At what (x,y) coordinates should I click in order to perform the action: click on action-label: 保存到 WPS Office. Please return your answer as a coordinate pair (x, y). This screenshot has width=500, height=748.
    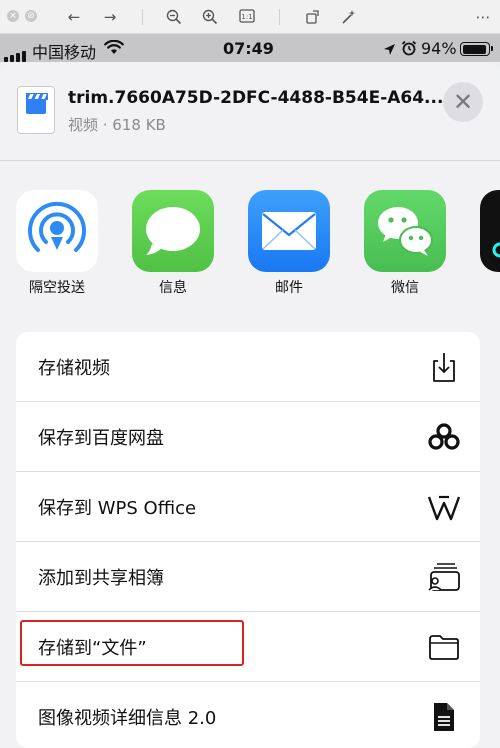
    Looking at the image, I should click on (117, 508).